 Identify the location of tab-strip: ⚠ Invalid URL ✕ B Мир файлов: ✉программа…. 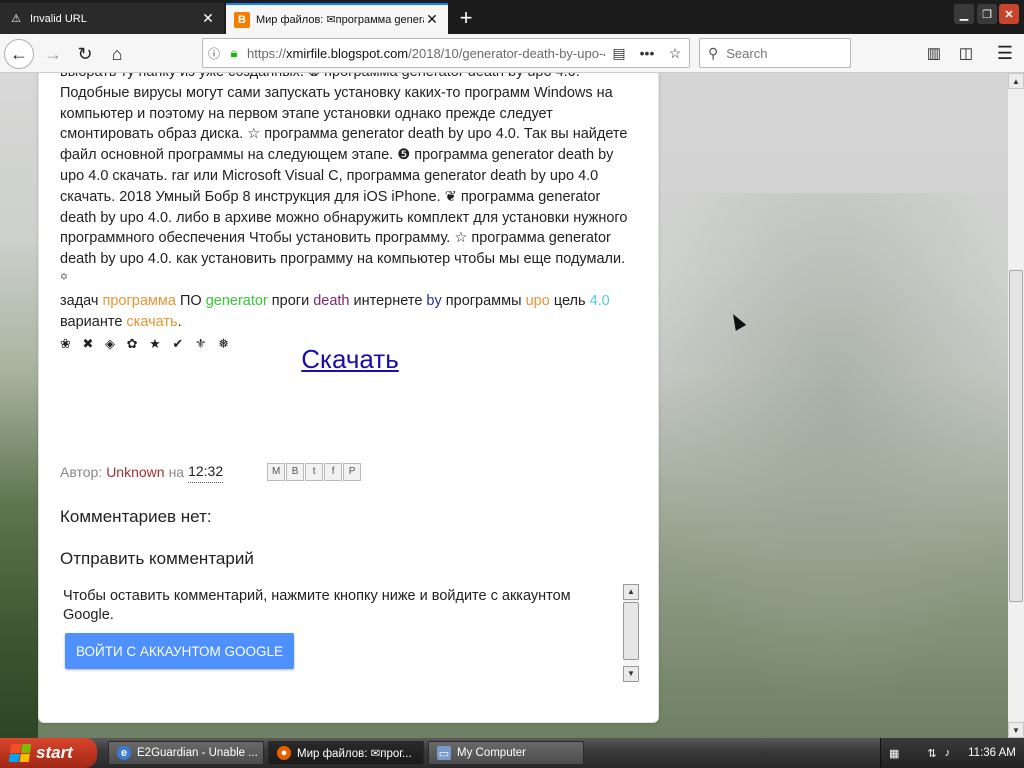
(512, 17).